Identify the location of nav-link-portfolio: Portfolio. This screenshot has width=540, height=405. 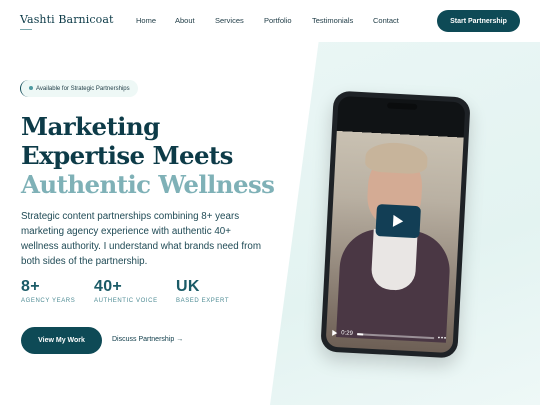
(278, 20).